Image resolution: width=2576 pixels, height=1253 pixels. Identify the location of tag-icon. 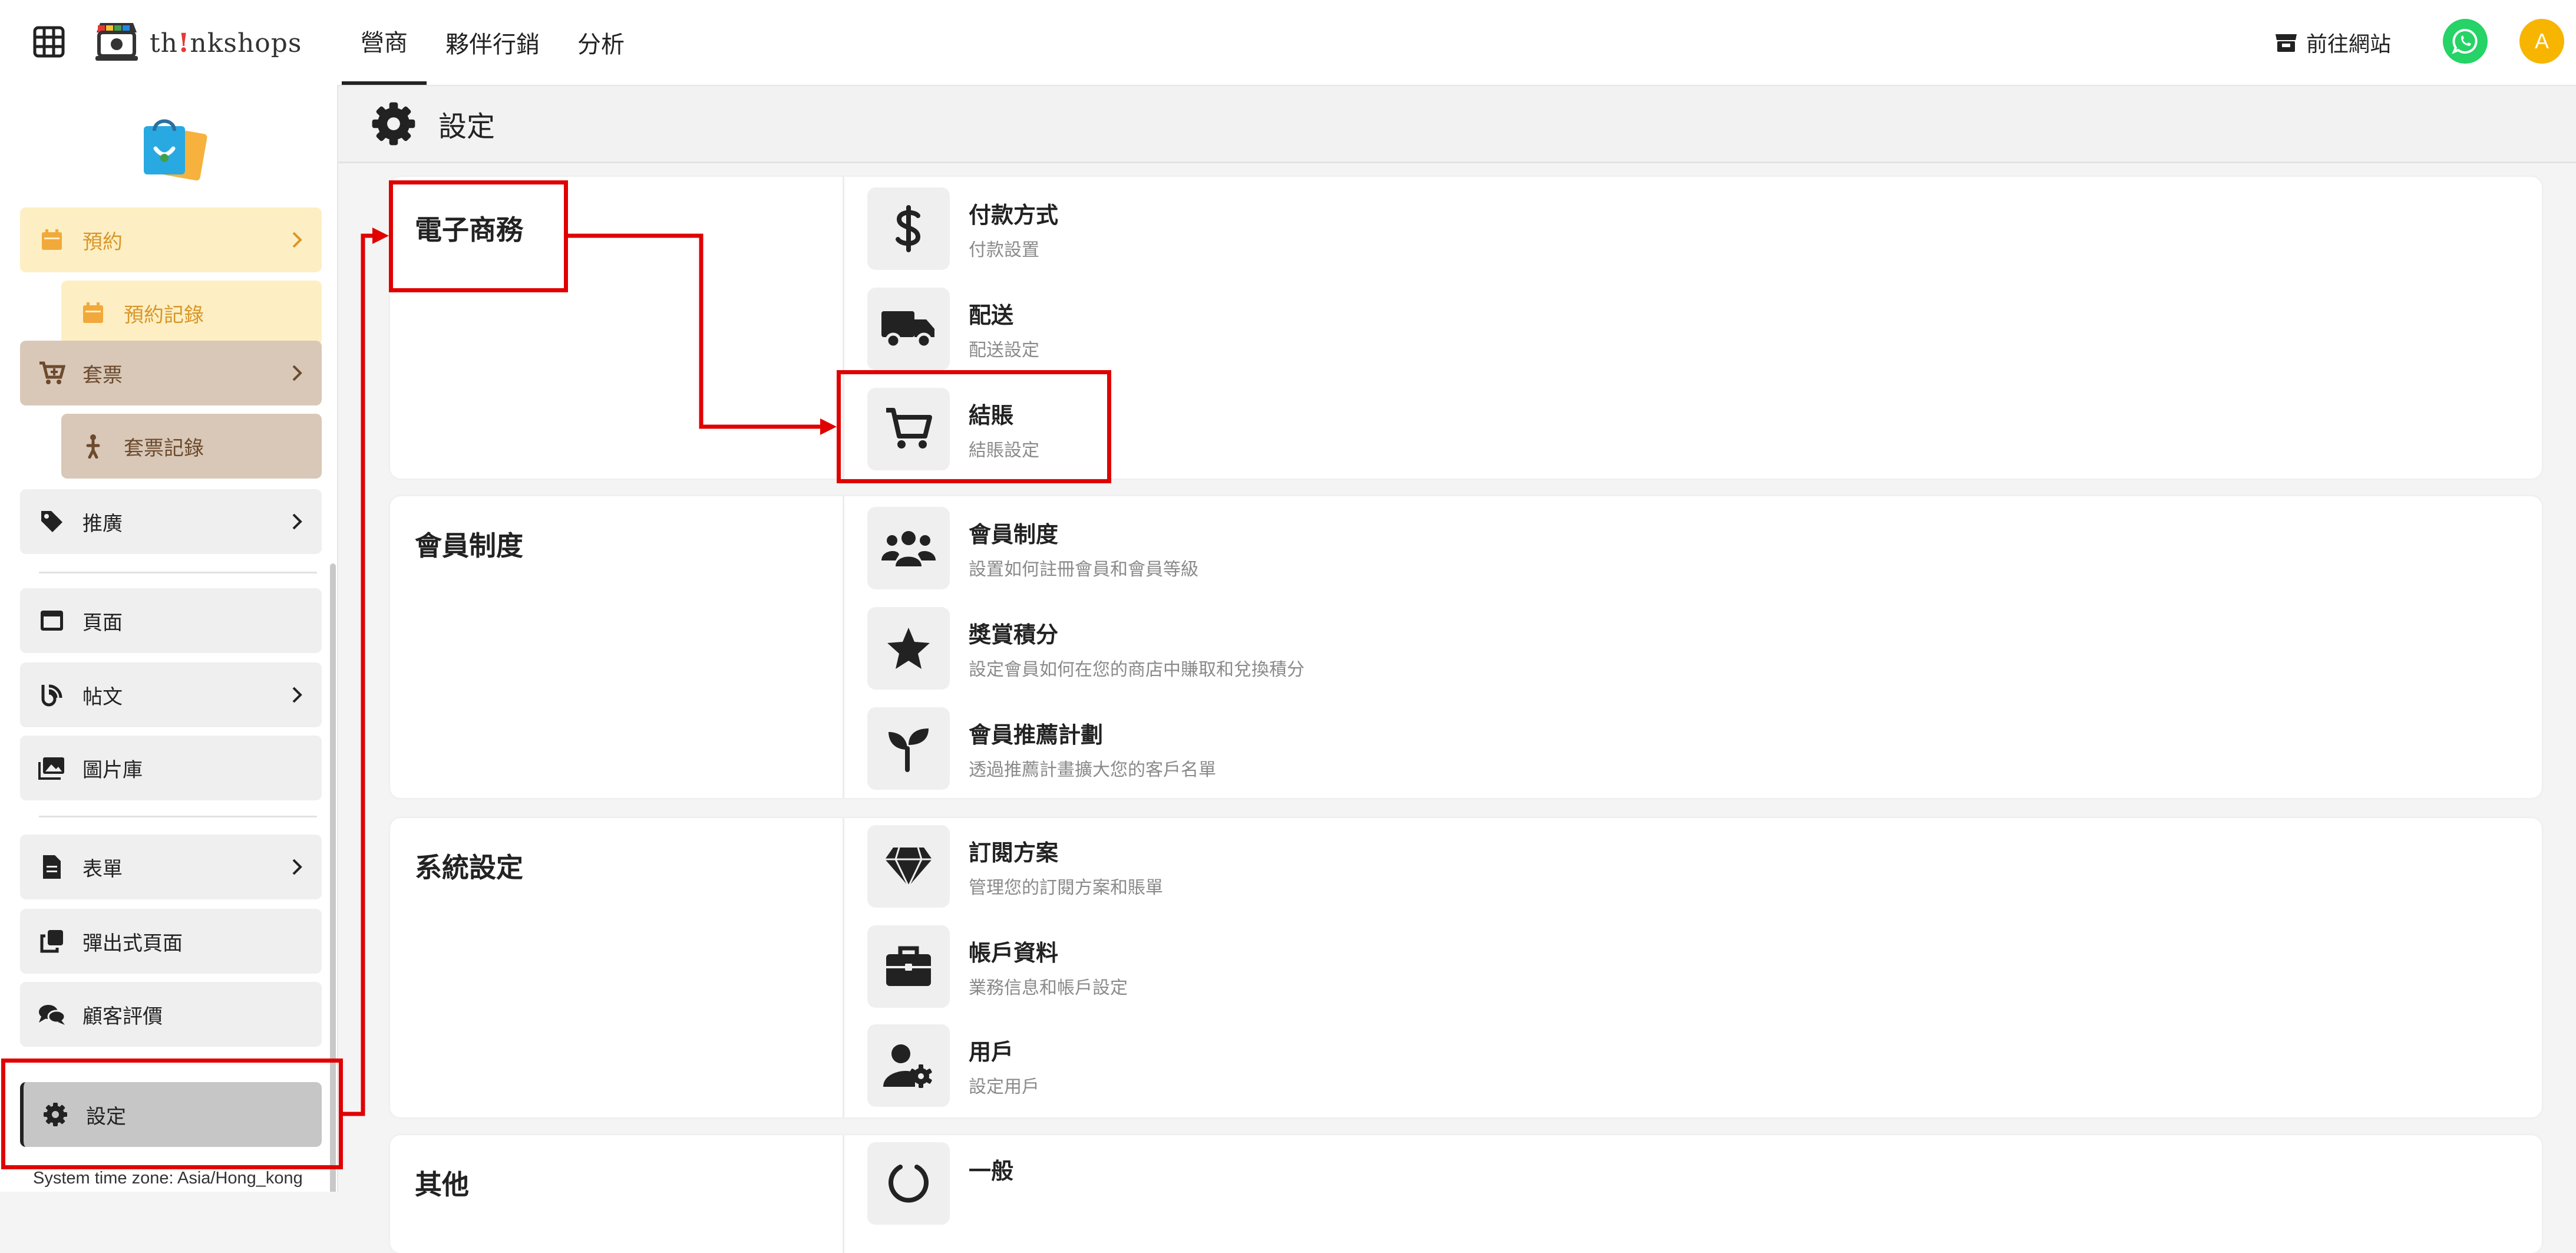
(52, 521).